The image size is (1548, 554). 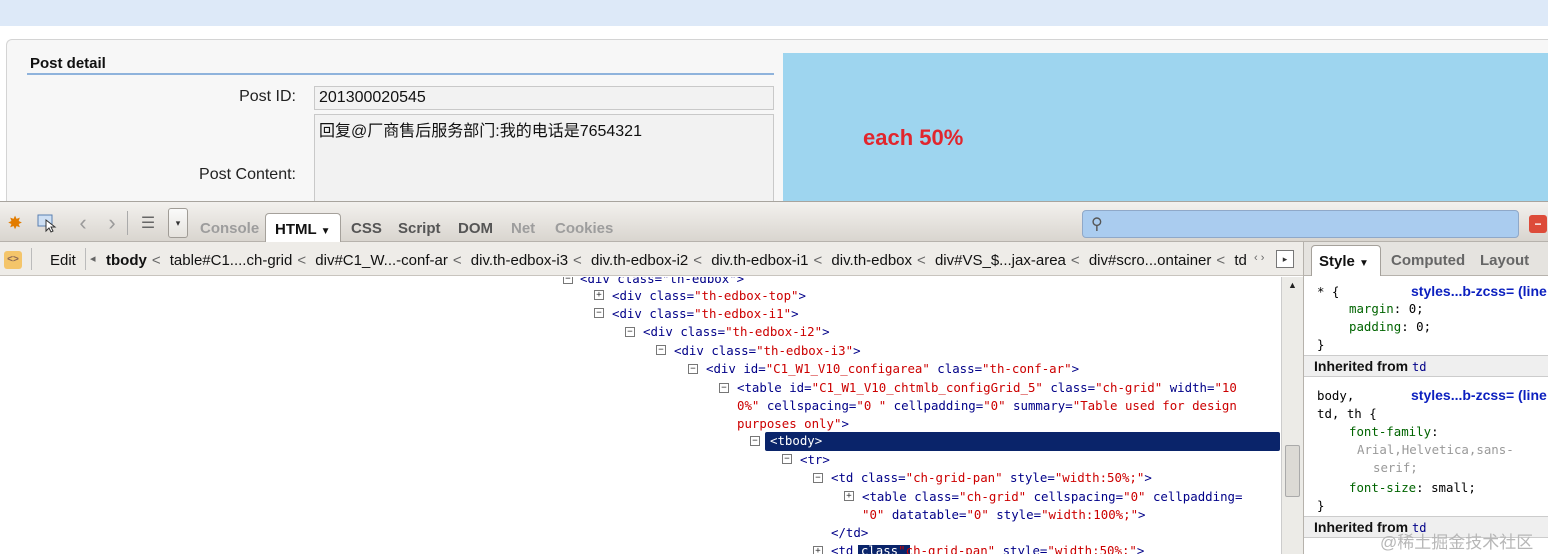 What do you see at coordinates (871, 260) in the screenshot?
I see `breadcrumb-item: div.th-edbox` at bounding box center [871, 260].